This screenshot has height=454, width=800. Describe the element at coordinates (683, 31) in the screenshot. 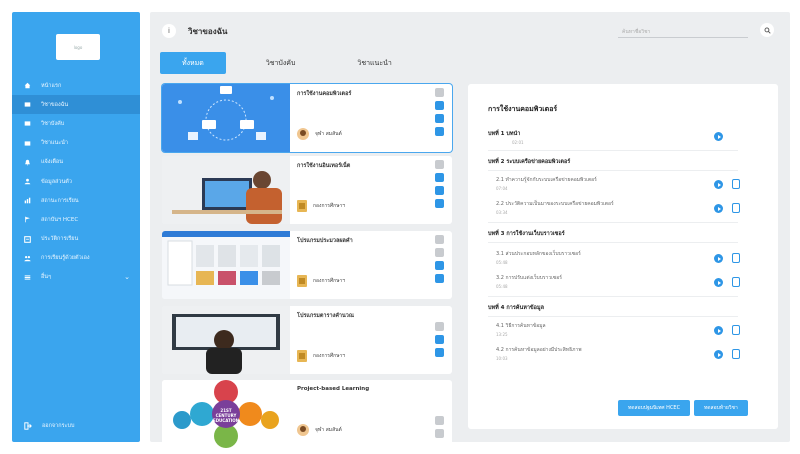

I see `search-input: ค้นหาชื่อวิชา` at that location.